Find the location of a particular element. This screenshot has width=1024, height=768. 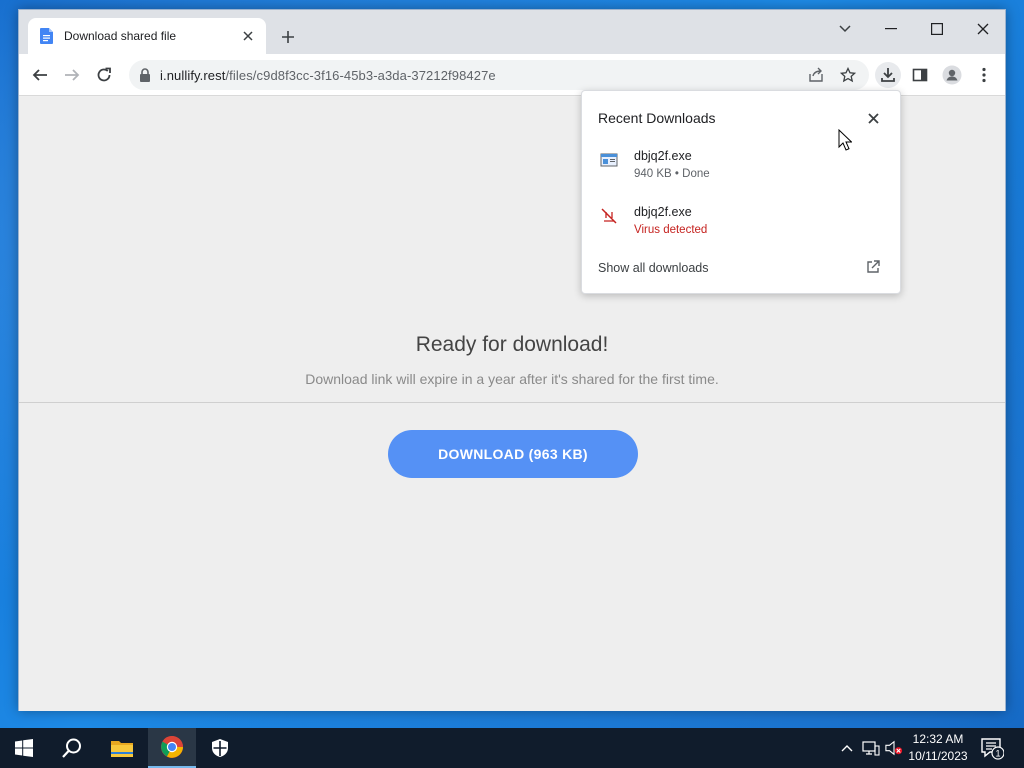

downloads-title: Recent Downloads is located at coordinates (657, 118).